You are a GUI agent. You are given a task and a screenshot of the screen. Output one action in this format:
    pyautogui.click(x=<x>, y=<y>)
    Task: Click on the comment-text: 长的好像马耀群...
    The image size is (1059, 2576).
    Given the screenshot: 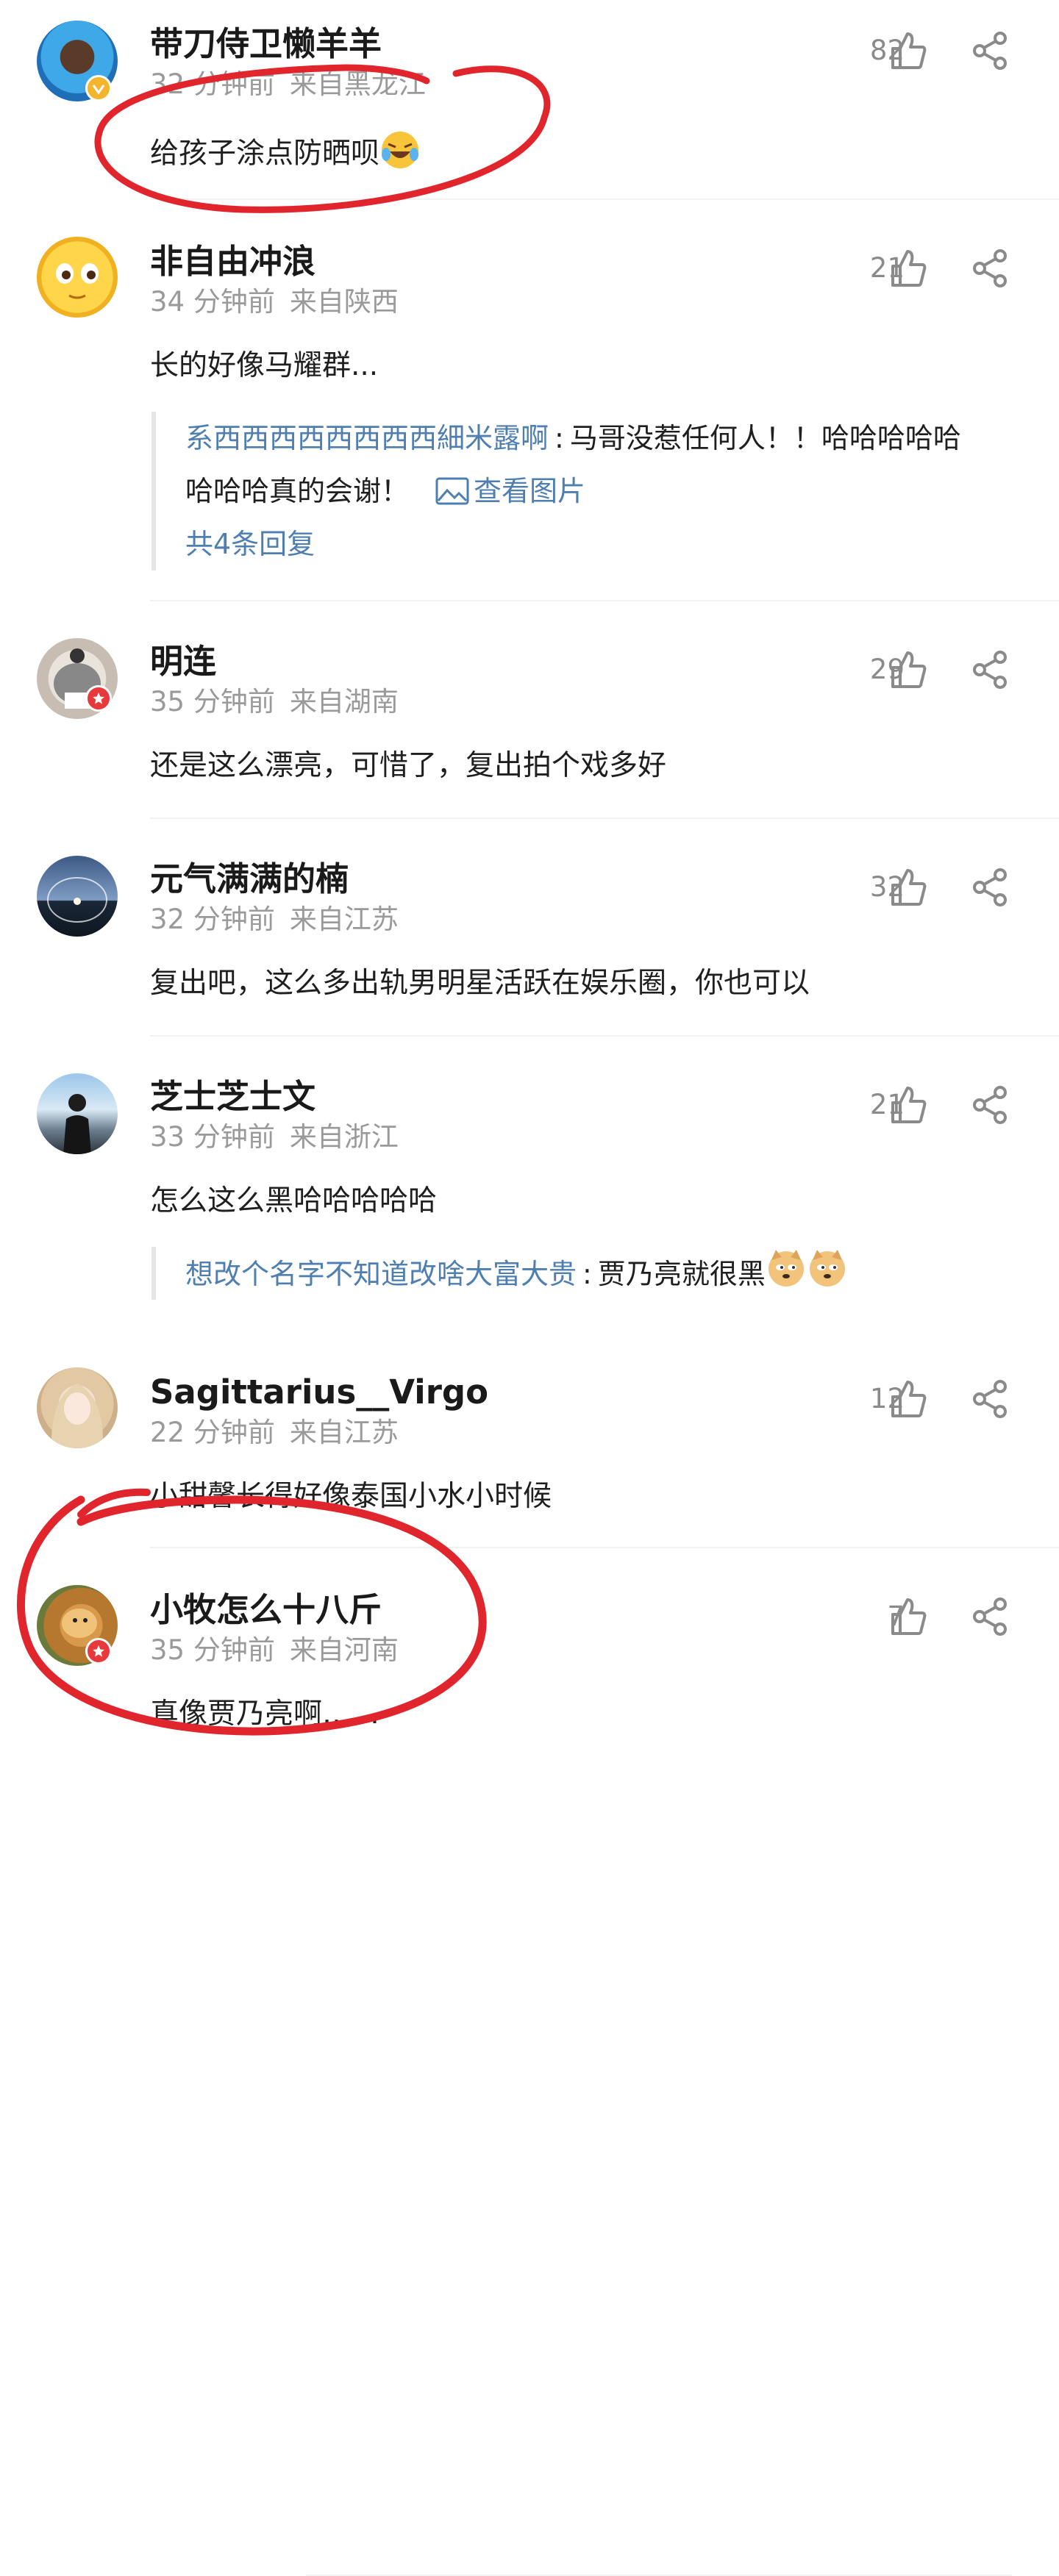 What is the action you would take?
    pyautogui.click(x=264, y=365)
    